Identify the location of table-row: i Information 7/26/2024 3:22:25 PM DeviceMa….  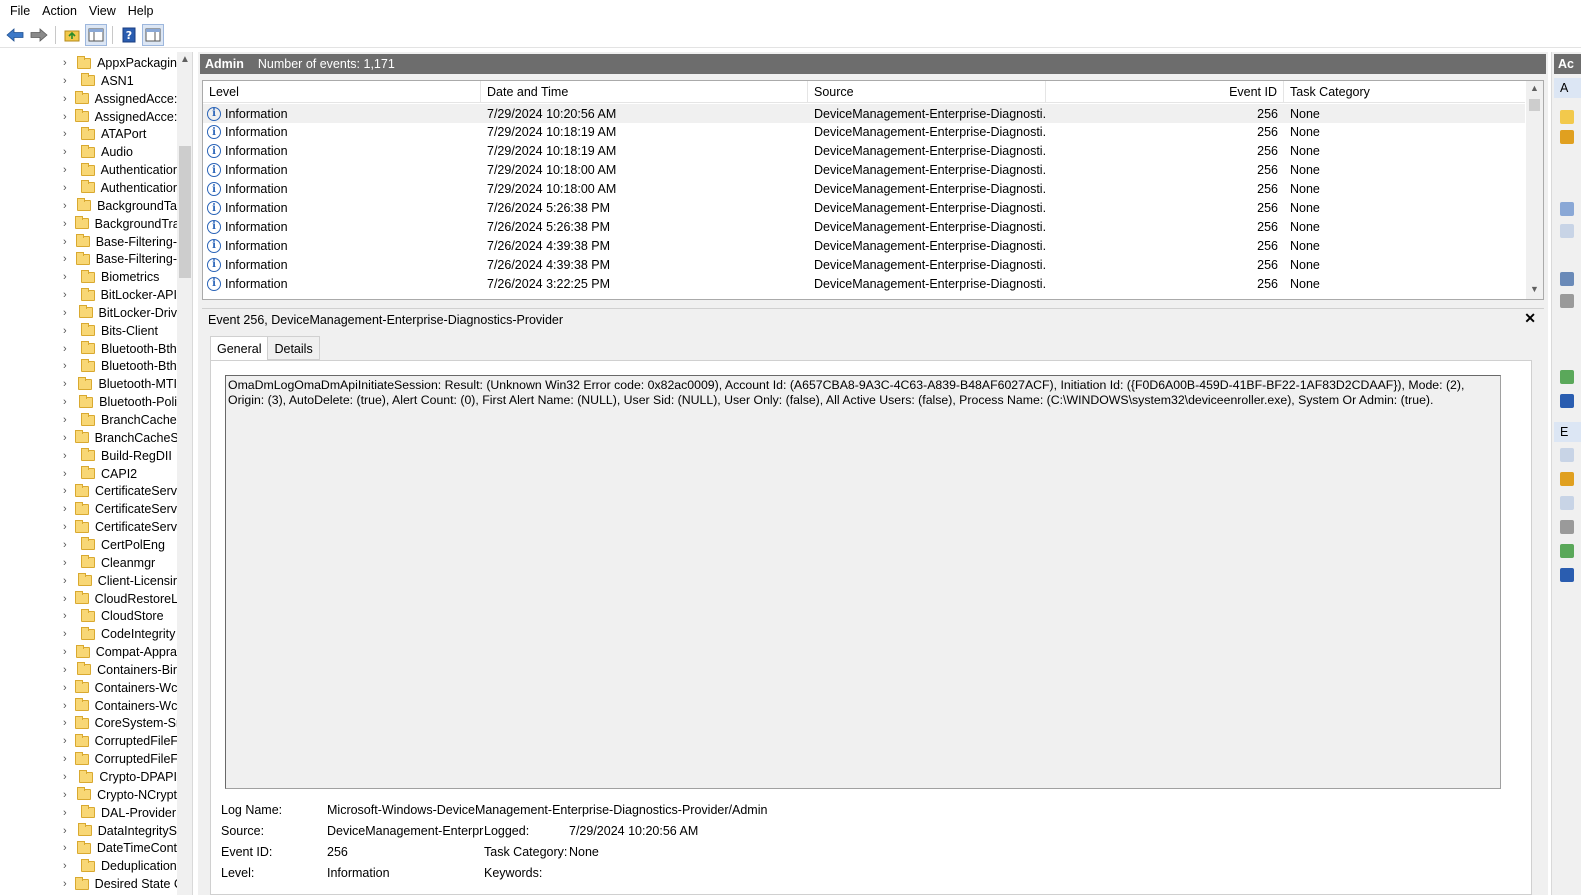
(864, 283).